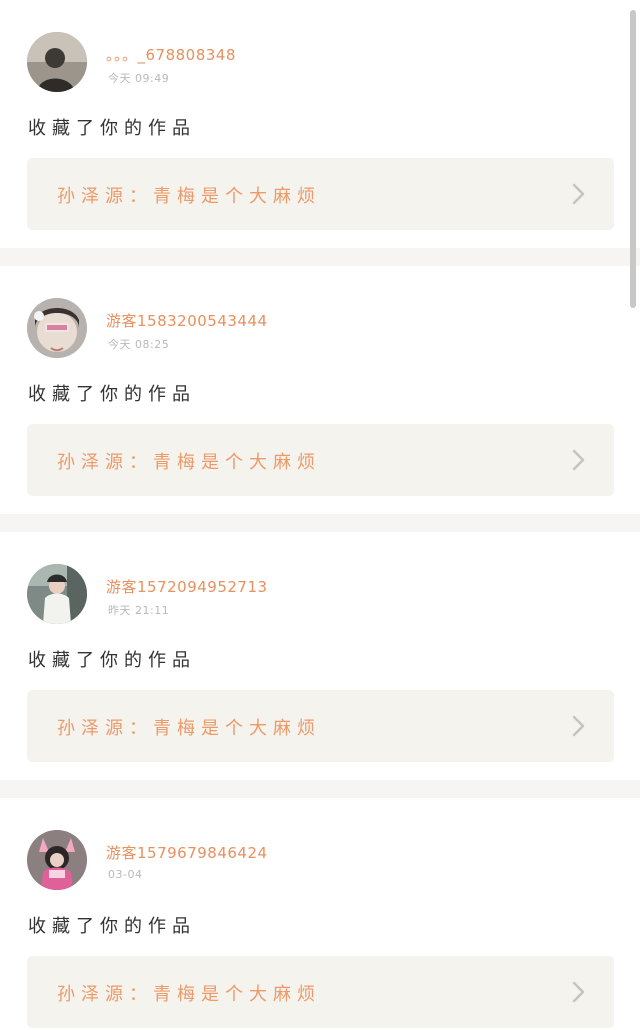  What do you see at coordinates (139, 610) in the screenshot?
I see `timestamp: 昨天 21:11` at bounding box center [139, 610].